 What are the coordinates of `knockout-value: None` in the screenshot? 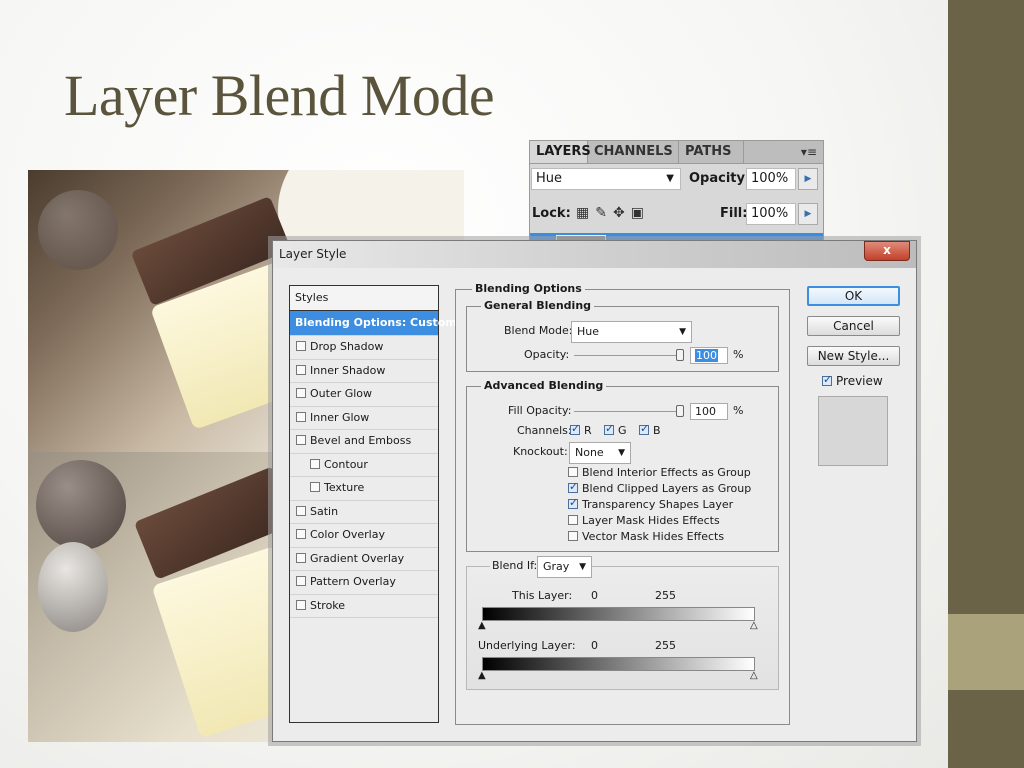 It's located at (589, 452).